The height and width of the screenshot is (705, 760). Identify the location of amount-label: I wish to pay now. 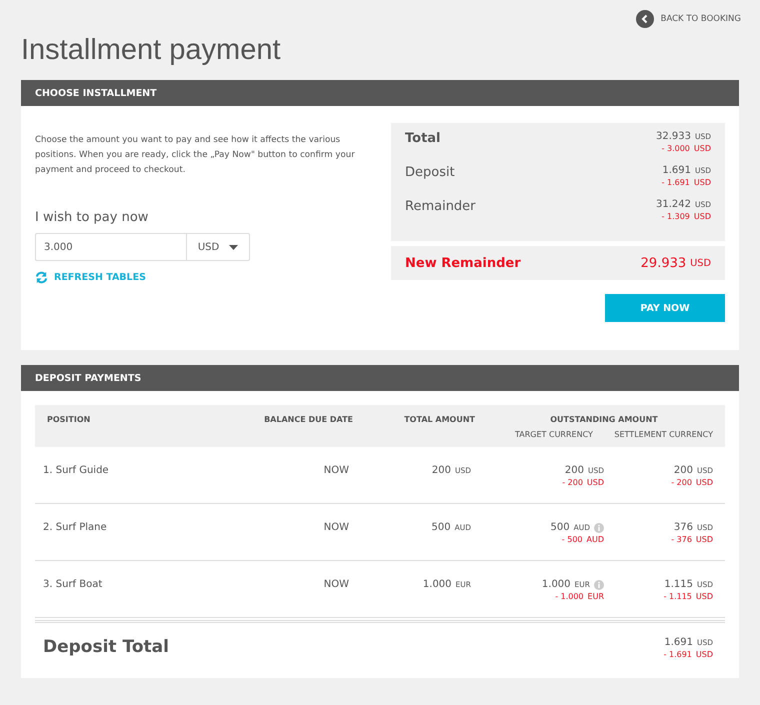
(92, 217).